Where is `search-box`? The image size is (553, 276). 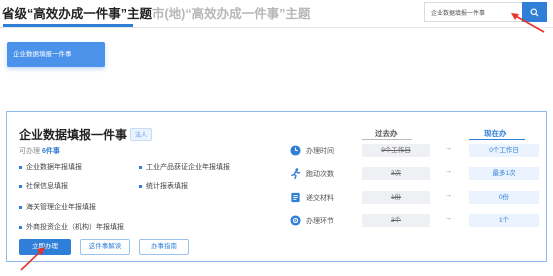
search-box is located at coordinates (485, 12).